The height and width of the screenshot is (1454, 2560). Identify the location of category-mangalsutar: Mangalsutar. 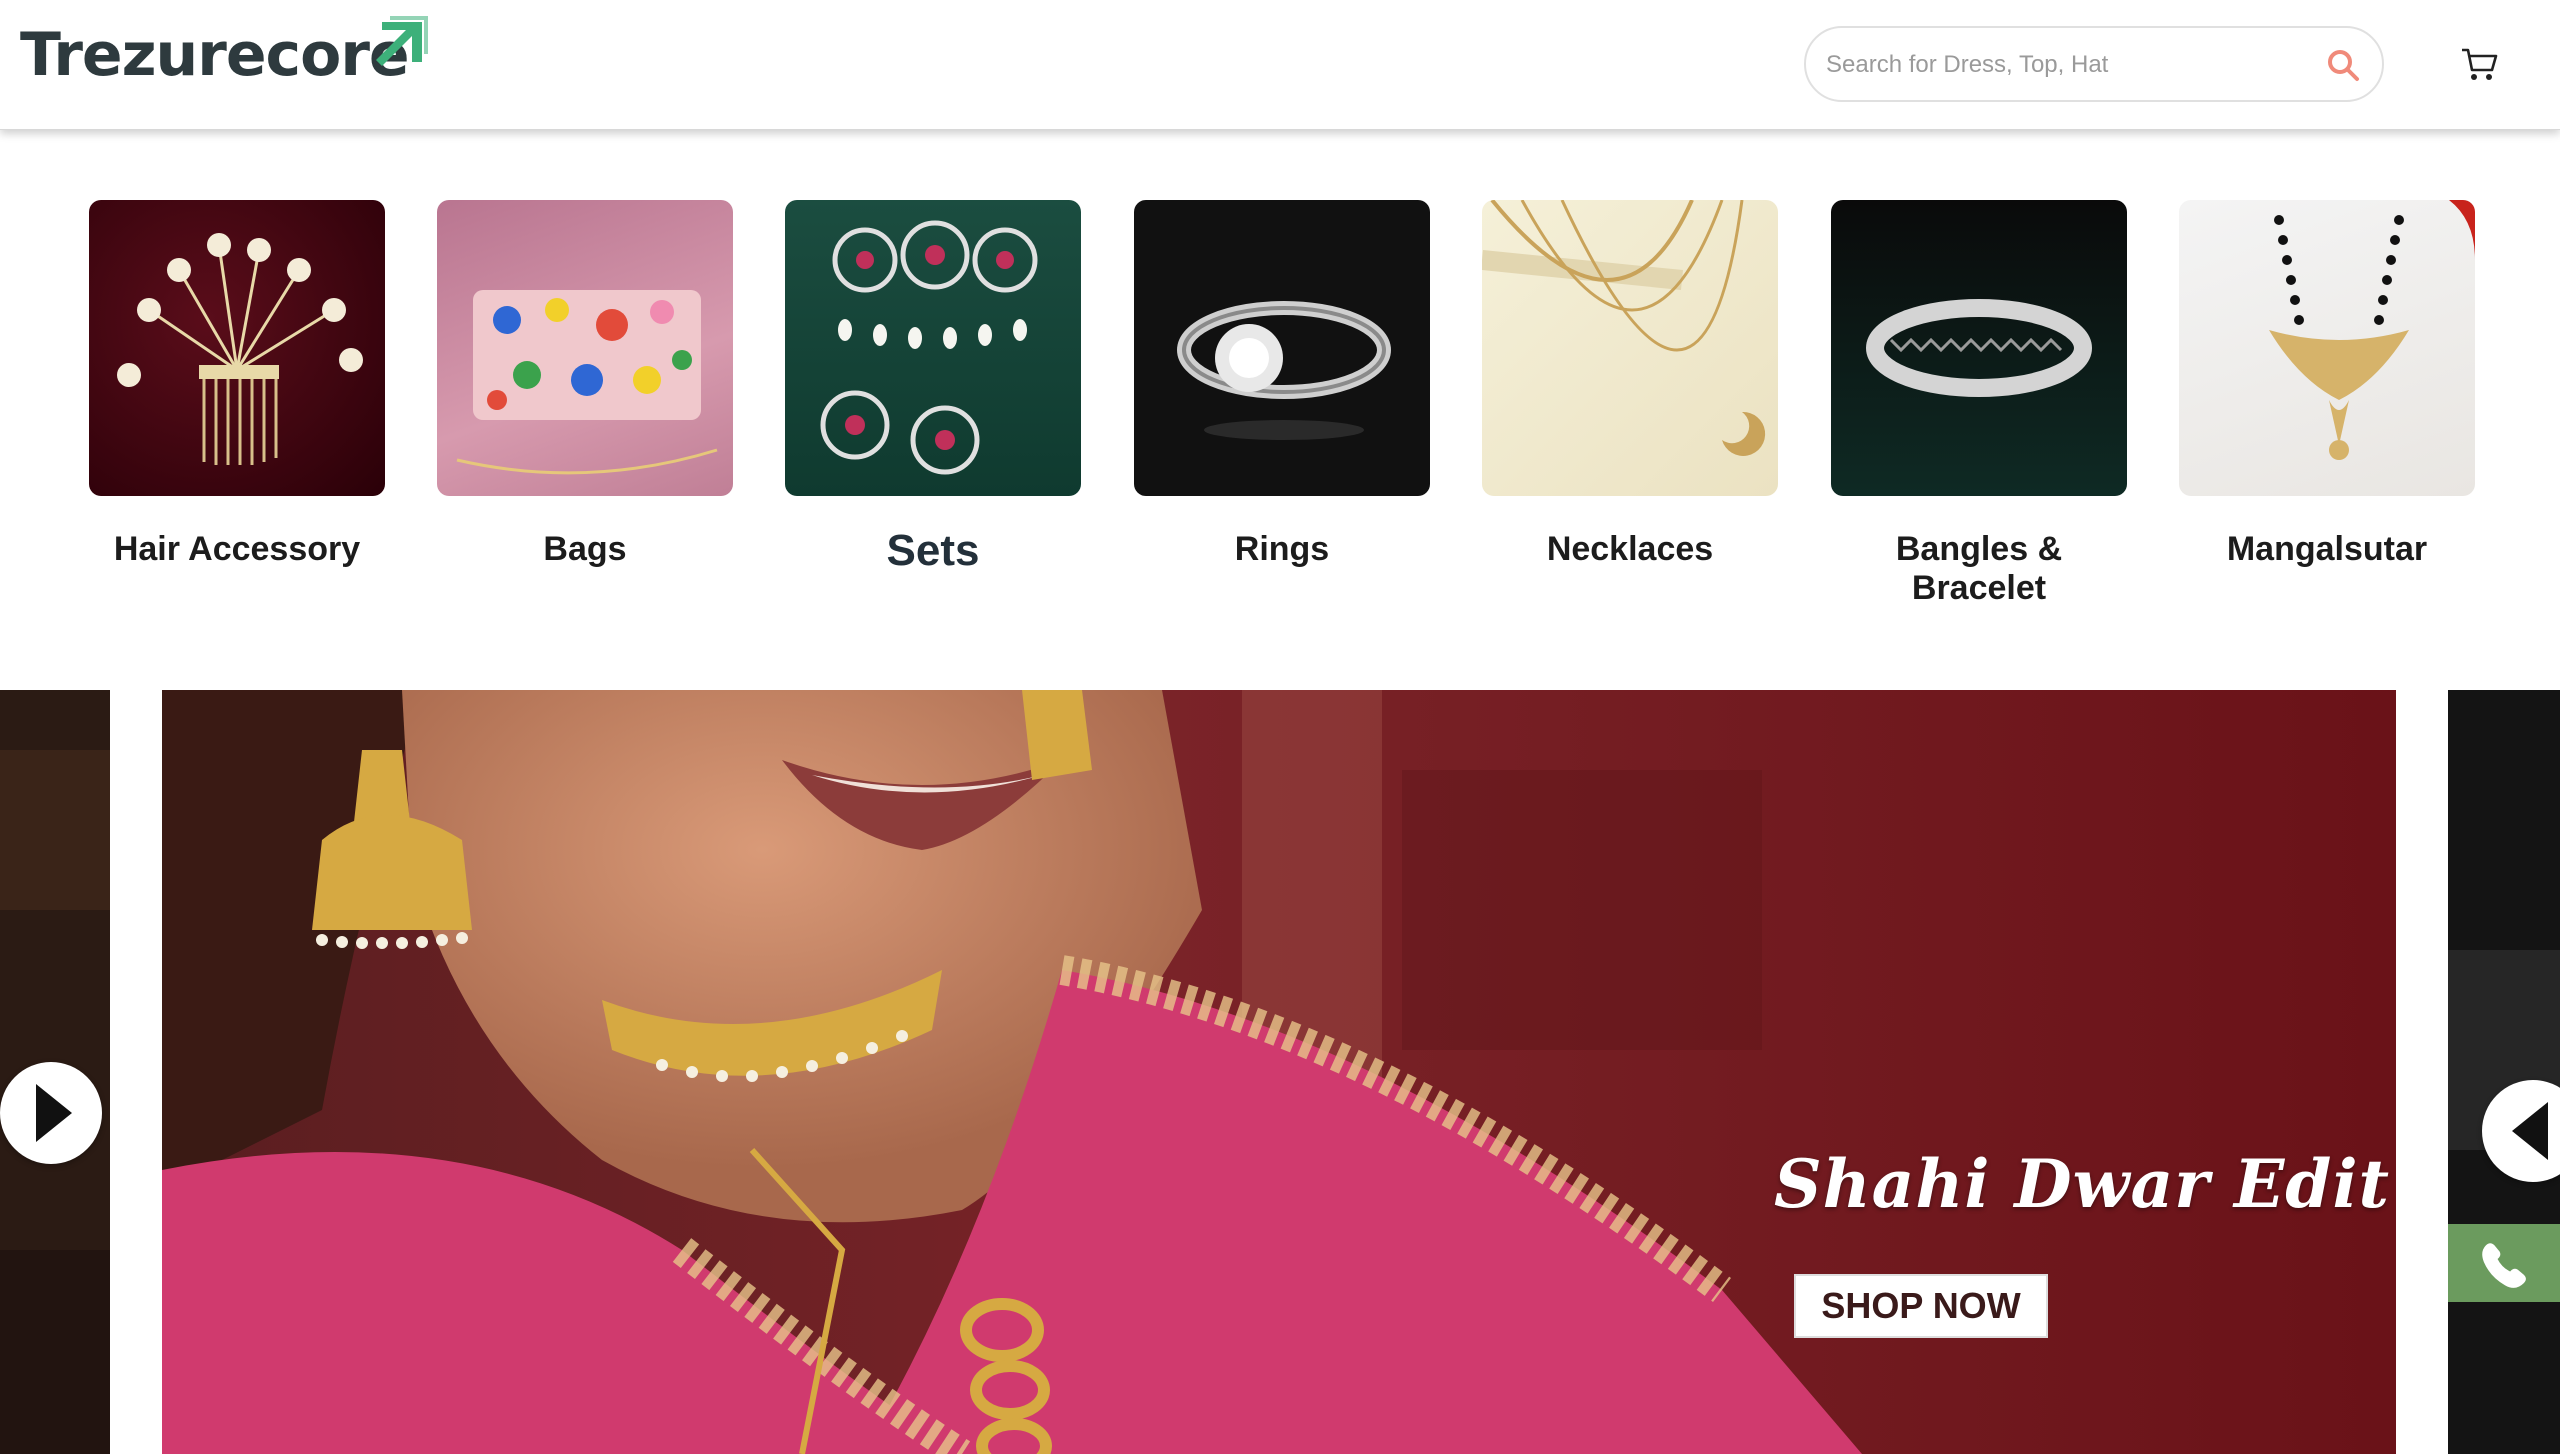
(2327, 384).